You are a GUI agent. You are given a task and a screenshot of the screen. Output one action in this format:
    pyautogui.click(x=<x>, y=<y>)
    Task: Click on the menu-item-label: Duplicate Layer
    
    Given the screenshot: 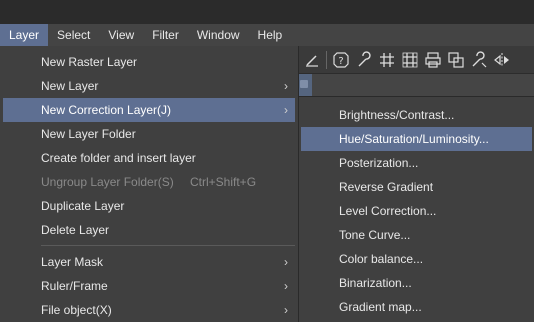 What is the action you would take?
    pyautogui.click(x=83, y=206)
    